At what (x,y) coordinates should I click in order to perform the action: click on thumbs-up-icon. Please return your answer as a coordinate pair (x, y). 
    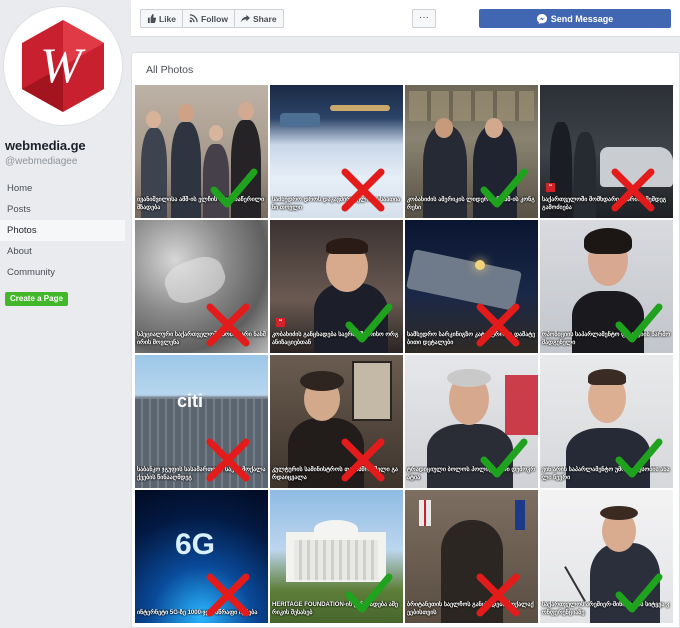
    Looking at the image, I should click on (151, 18).